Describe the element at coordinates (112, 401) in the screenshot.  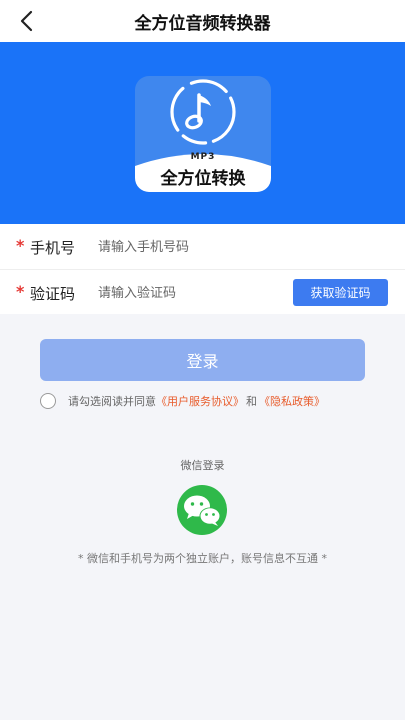
I see `agreement-prefix: 请勾选阅读并同意` at that location.